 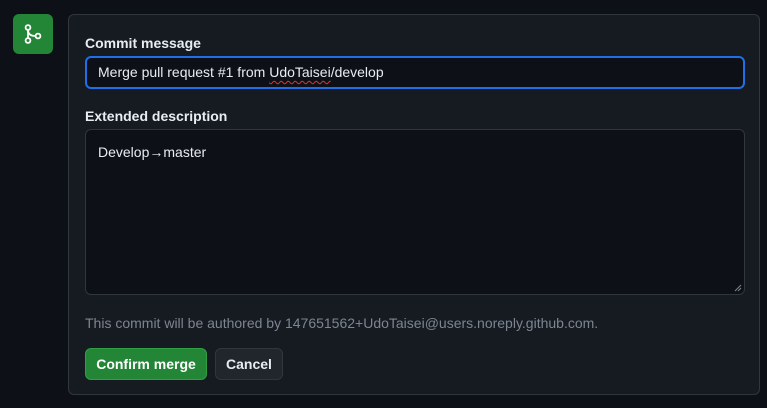 I want to click on resize-handle-icon, so click(x=738, y=288).